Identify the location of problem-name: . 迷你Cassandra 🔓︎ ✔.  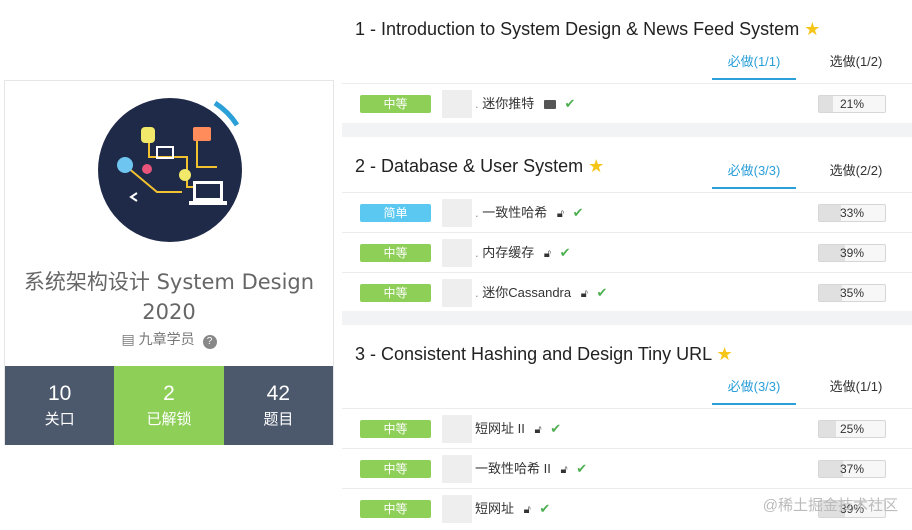
(541, 293).